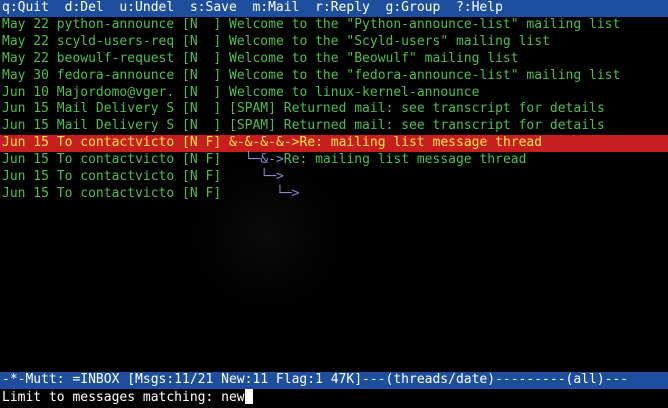  Describe the element at coordinates (248, 396) in the screenshot. I see `text-cursor` at that location.